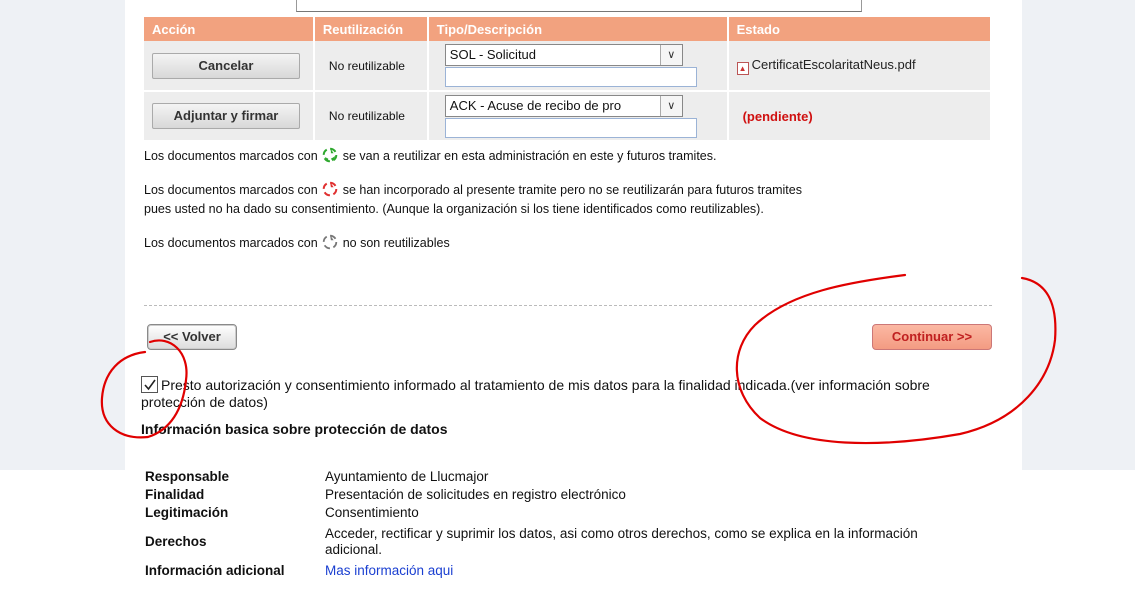 The image size is (1135, 606). I want to click on back-button: << Volver, so click(192, 337).